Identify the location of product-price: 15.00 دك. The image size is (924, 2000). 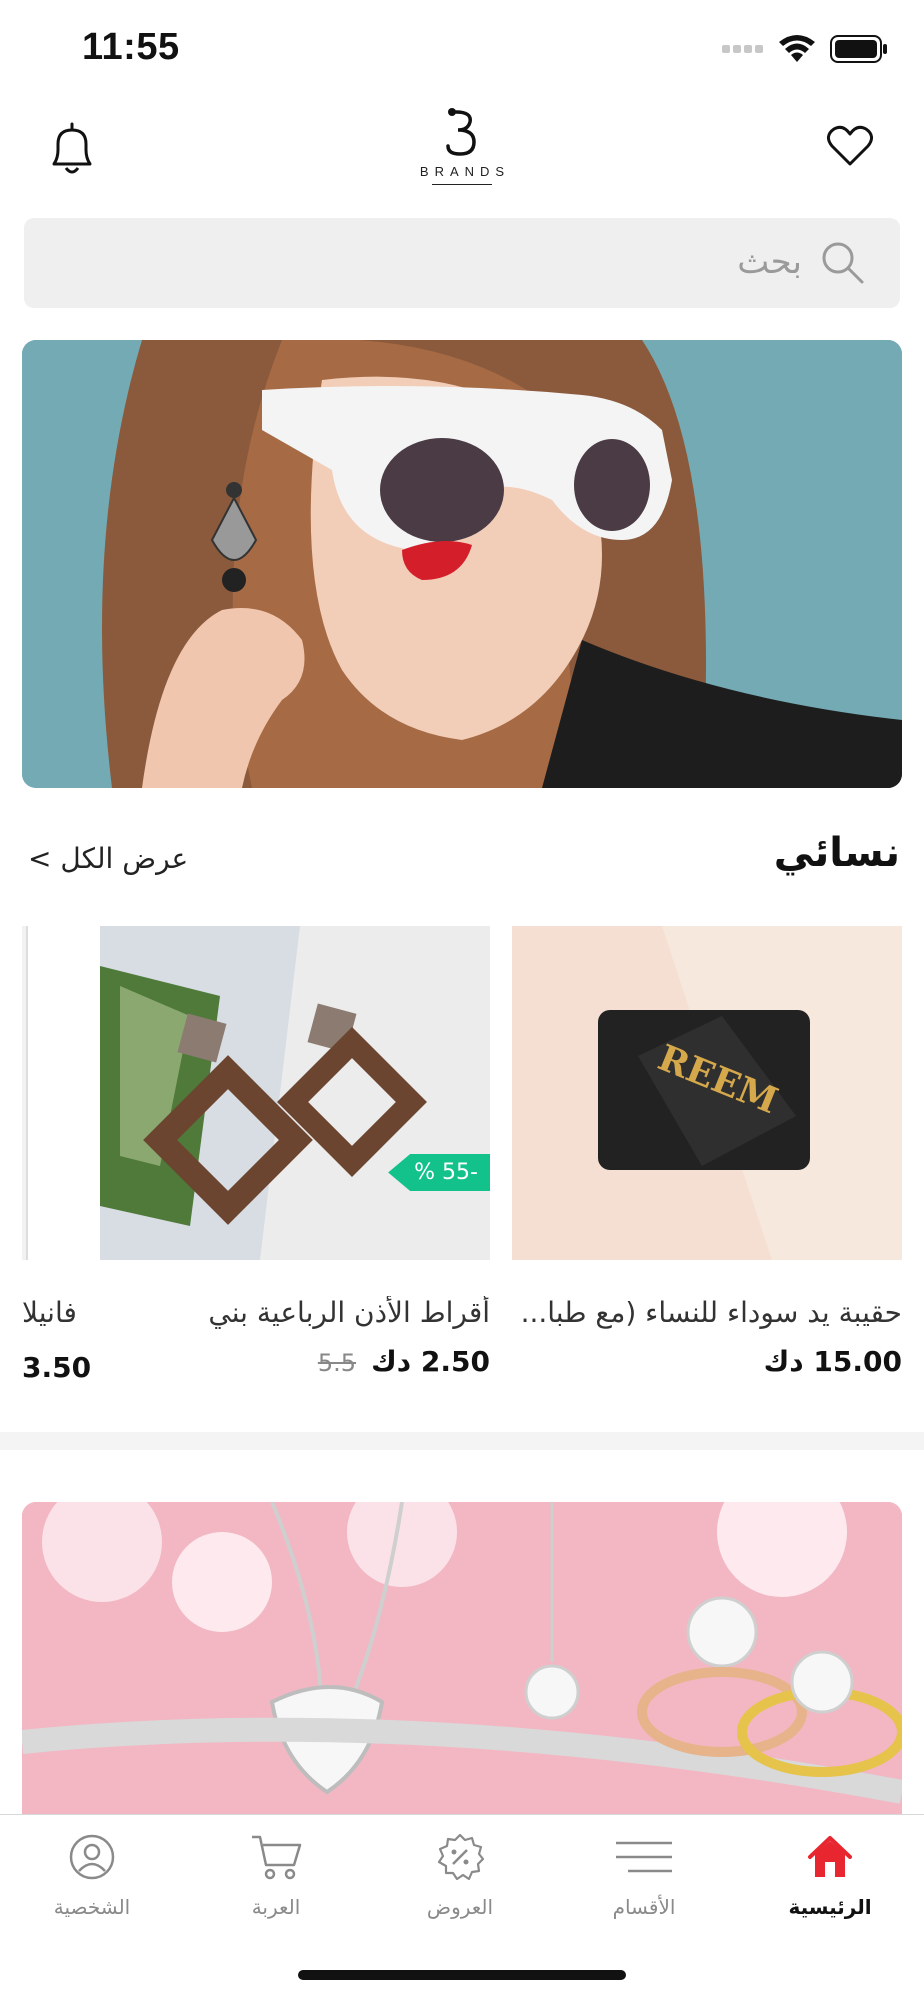
(832, 1361).